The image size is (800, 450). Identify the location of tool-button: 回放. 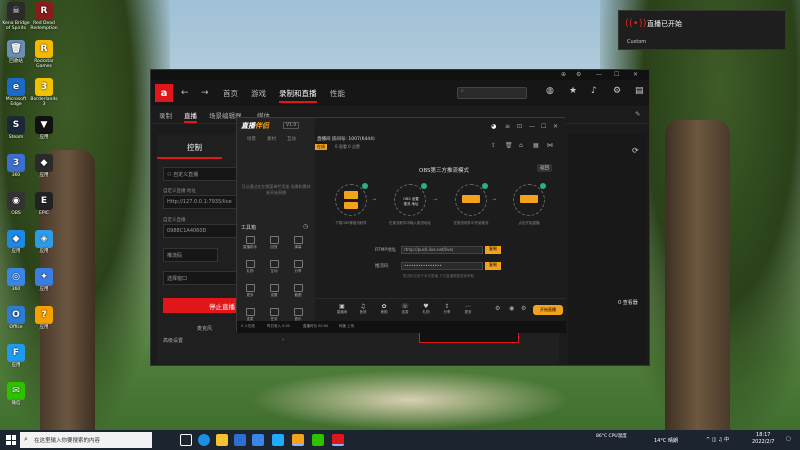
(274, 243).